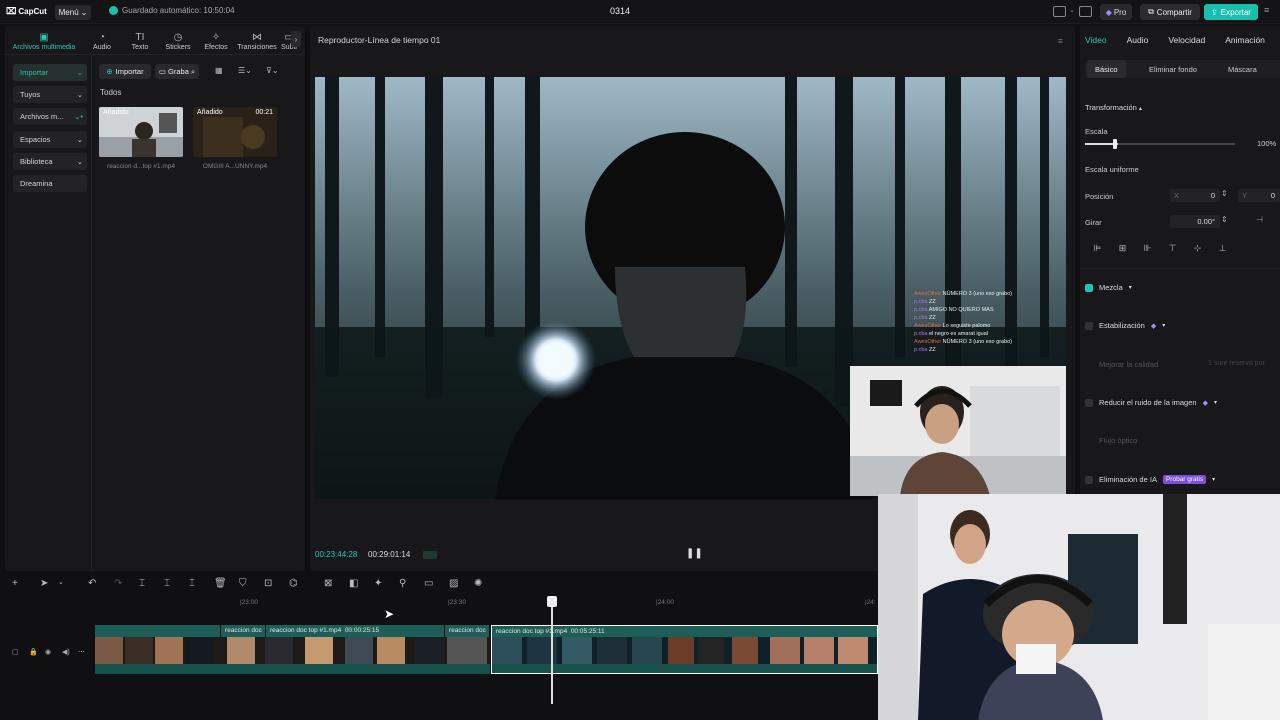 The width and height of the screenshot is (1280, 720). I want to click on ai-remove-section: Eliminación de IA Probar gratis ▾, so click(1150, 479).